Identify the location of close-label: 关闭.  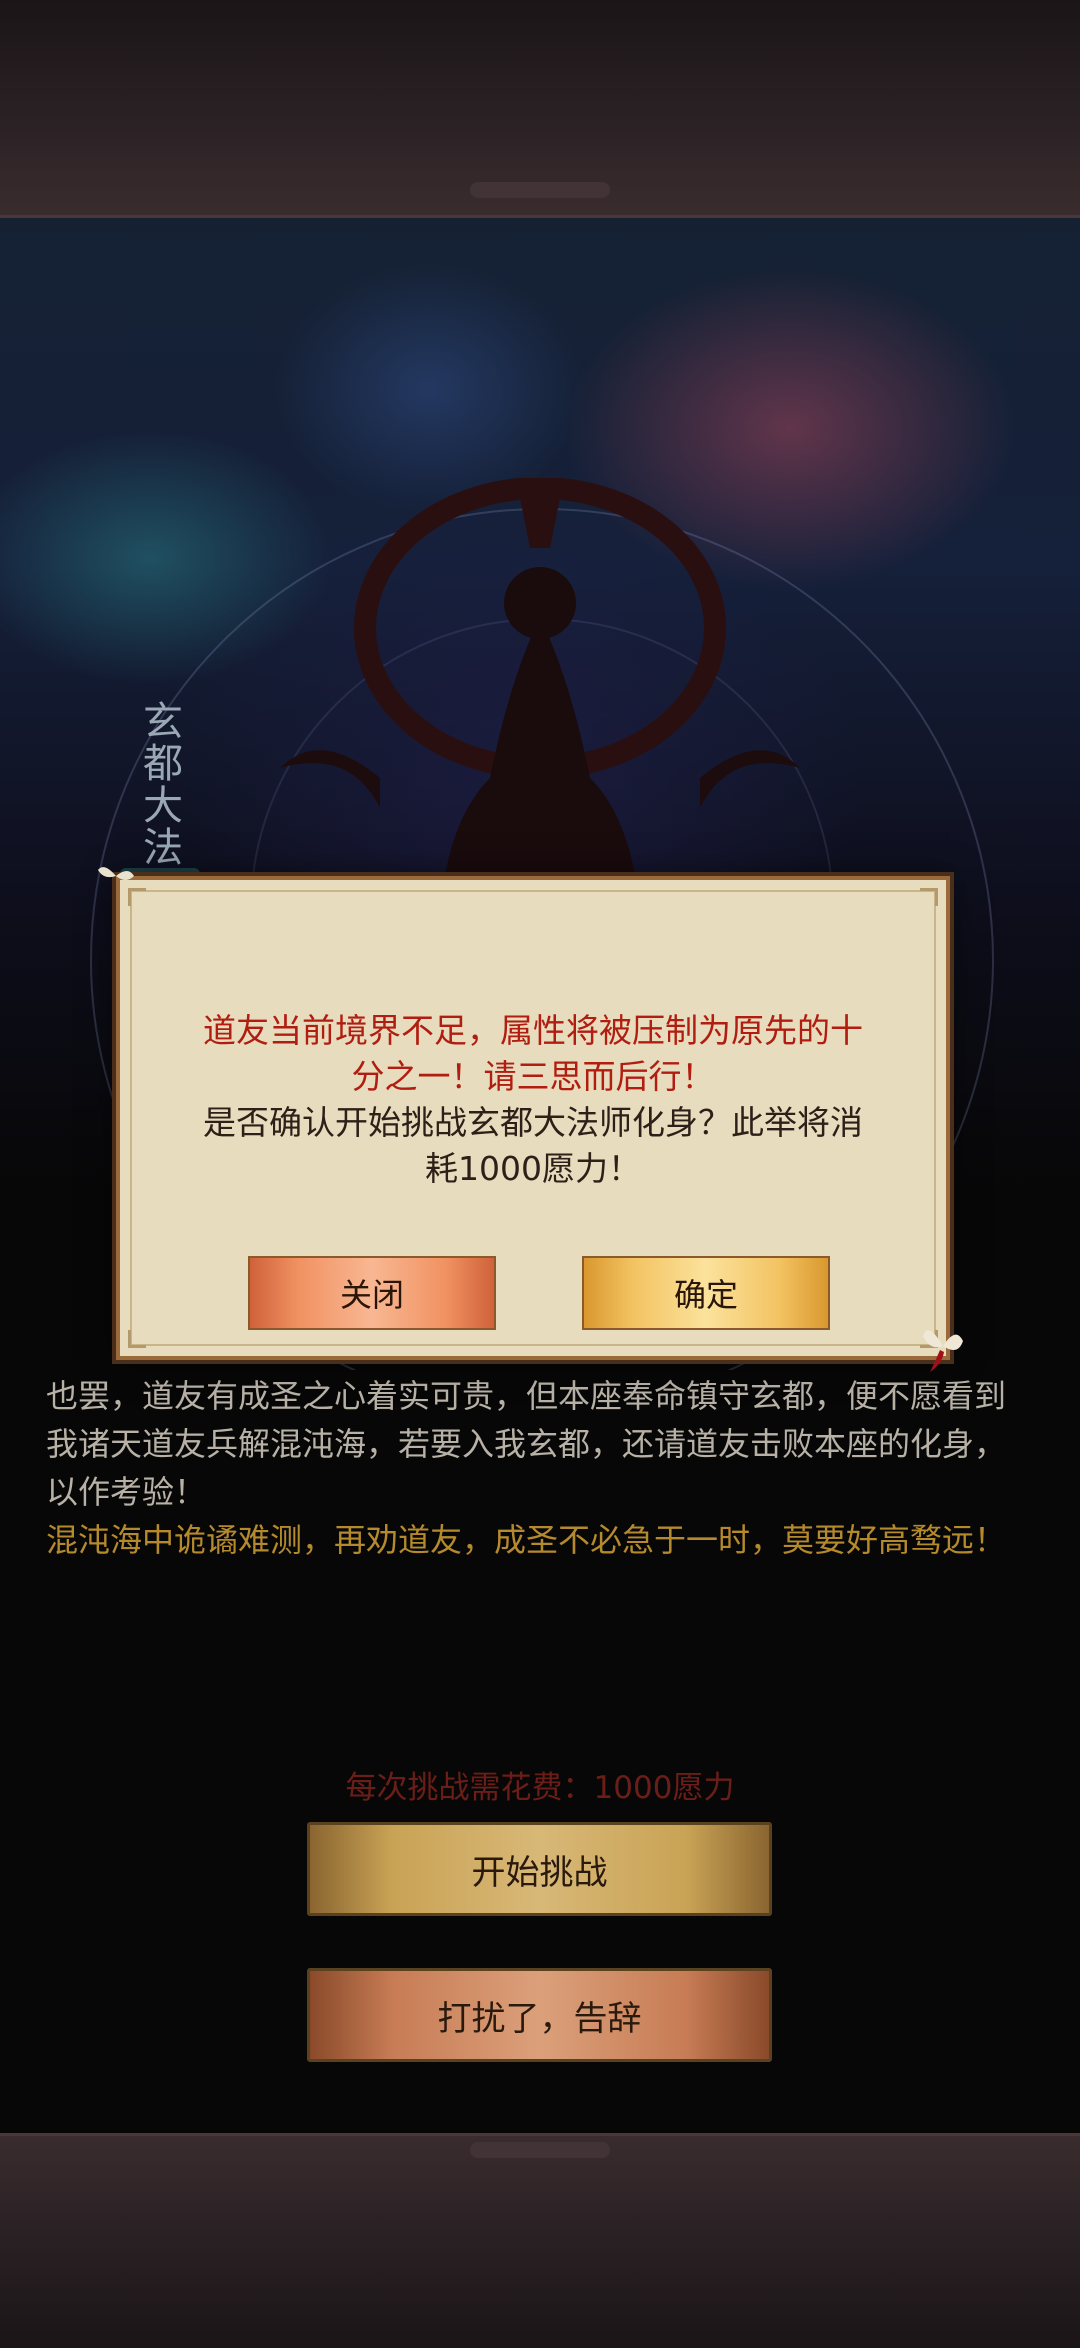
(371, 1295).